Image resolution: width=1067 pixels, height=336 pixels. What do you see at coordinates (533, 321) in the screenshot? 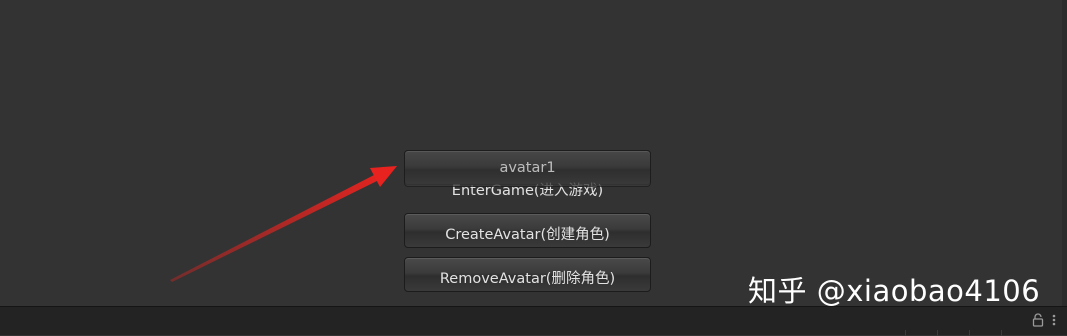
I see `status-bar` at bounding box center [533, 321].